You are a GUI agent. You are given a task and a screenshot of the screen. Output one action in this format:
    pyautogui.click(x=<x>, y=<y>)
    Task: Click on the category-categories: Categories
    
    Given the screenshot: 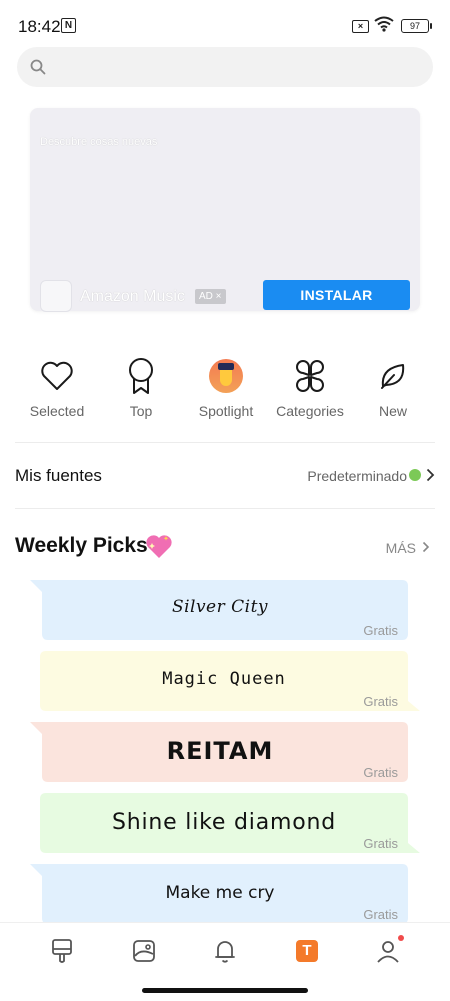 What is the action you would take?
    pyautogui.click(x=310, y=387)
    